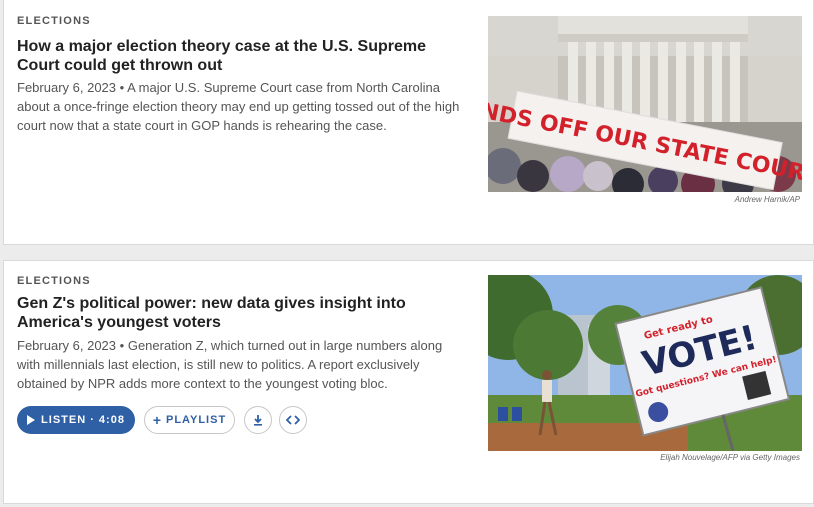 This screenshot has height=507, width=814. I want to click on playlist-label: PLAYLIST, so click(196, 420).